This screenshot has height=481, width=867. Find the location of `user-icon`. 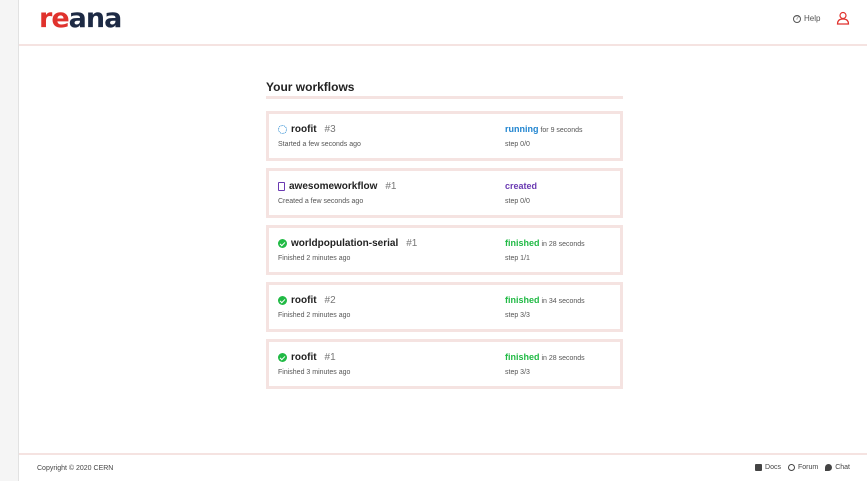

user-icon is located at coordinates (843, 18).